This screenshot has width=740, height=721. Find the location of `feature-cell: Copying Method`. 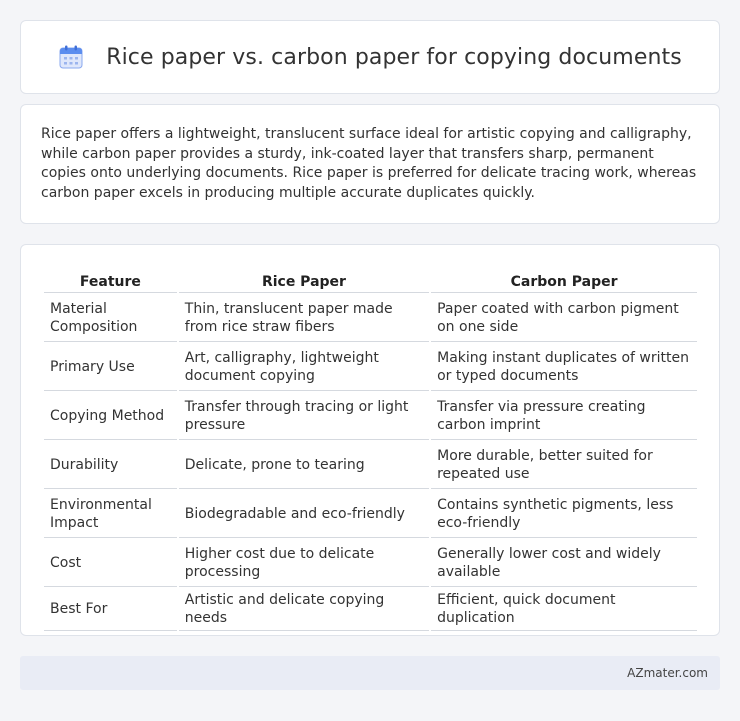

feature-cell: Copying Method is located at coordinates (110, 415).